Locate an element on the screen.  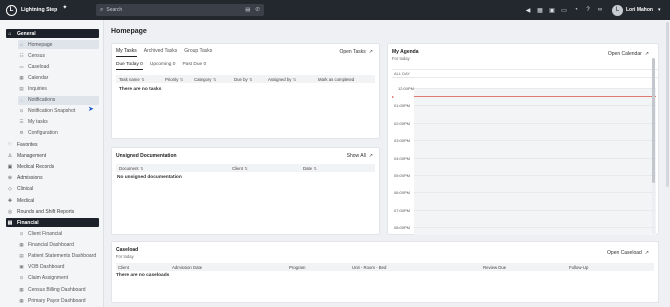
all-day-row: ALL DAY is located at coordinates (526, 73).